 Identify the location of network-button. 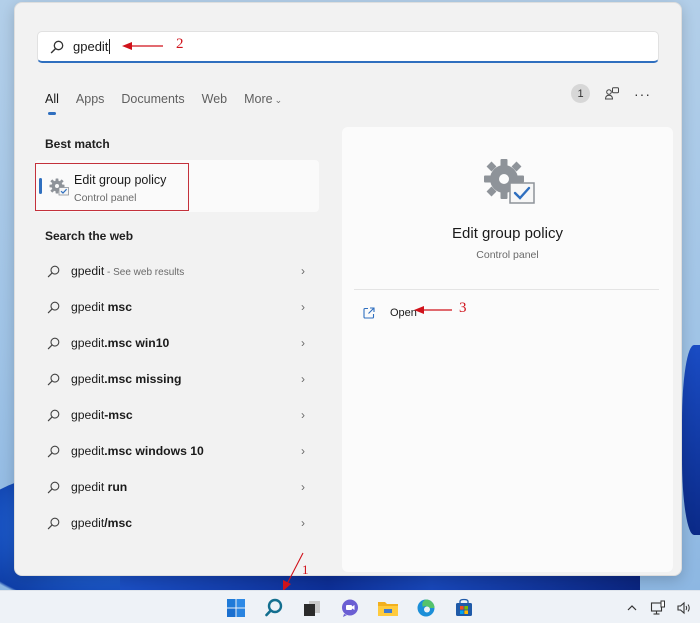
(658, 608).